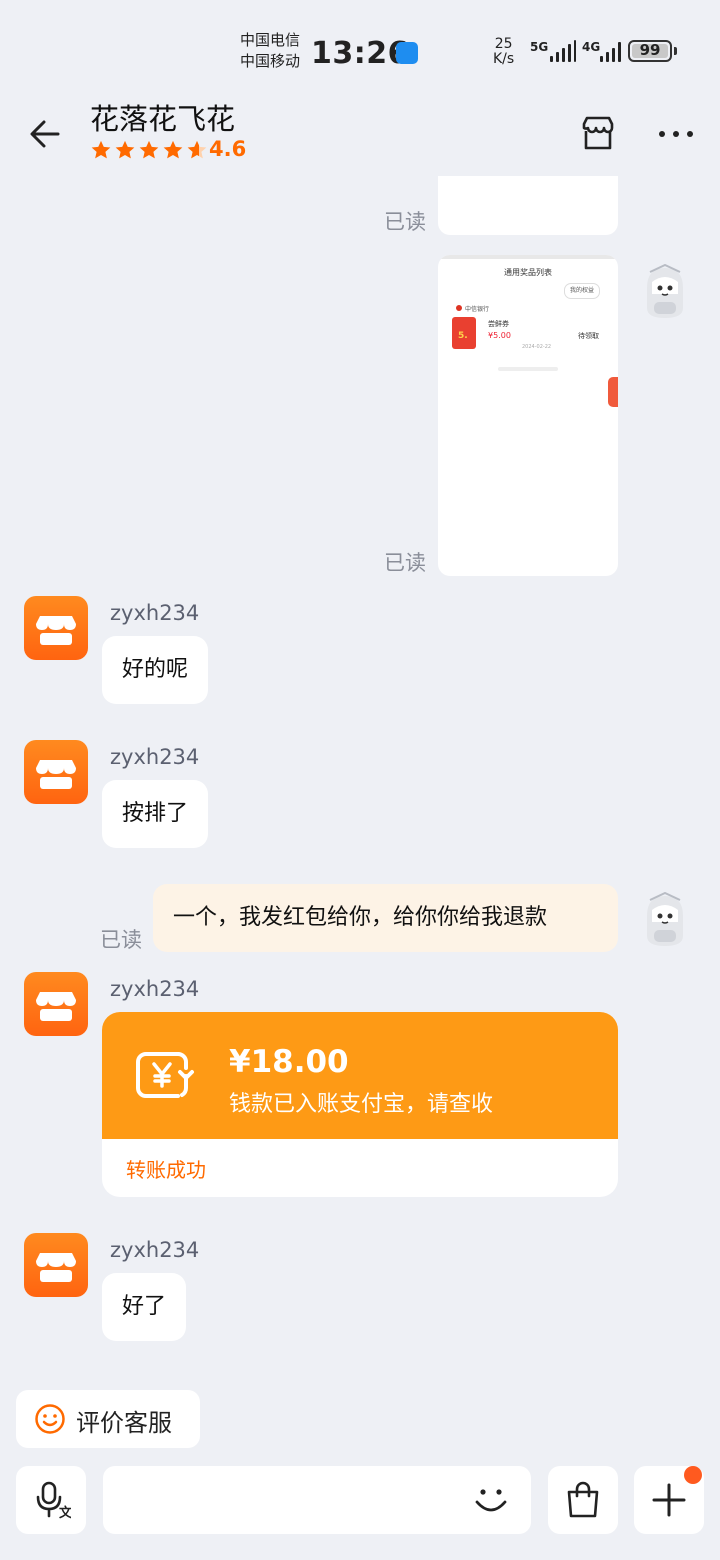 The width and height of the screenshot is (720, 1560). What do you see at coordinates (124, 1423) in the screenshot?
I see `rate-service-label: 评价客服` at bounding box center [124, 1423].